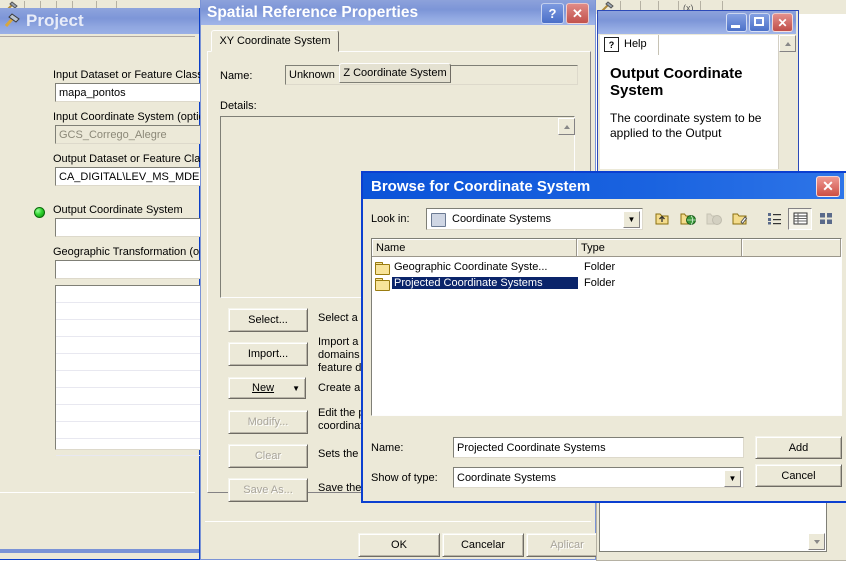 The width and height of the screenshot is (846, 561). Describe the element at coordinates (55, 20) in the screenshot. I see `project-title-label: Project` at that location.